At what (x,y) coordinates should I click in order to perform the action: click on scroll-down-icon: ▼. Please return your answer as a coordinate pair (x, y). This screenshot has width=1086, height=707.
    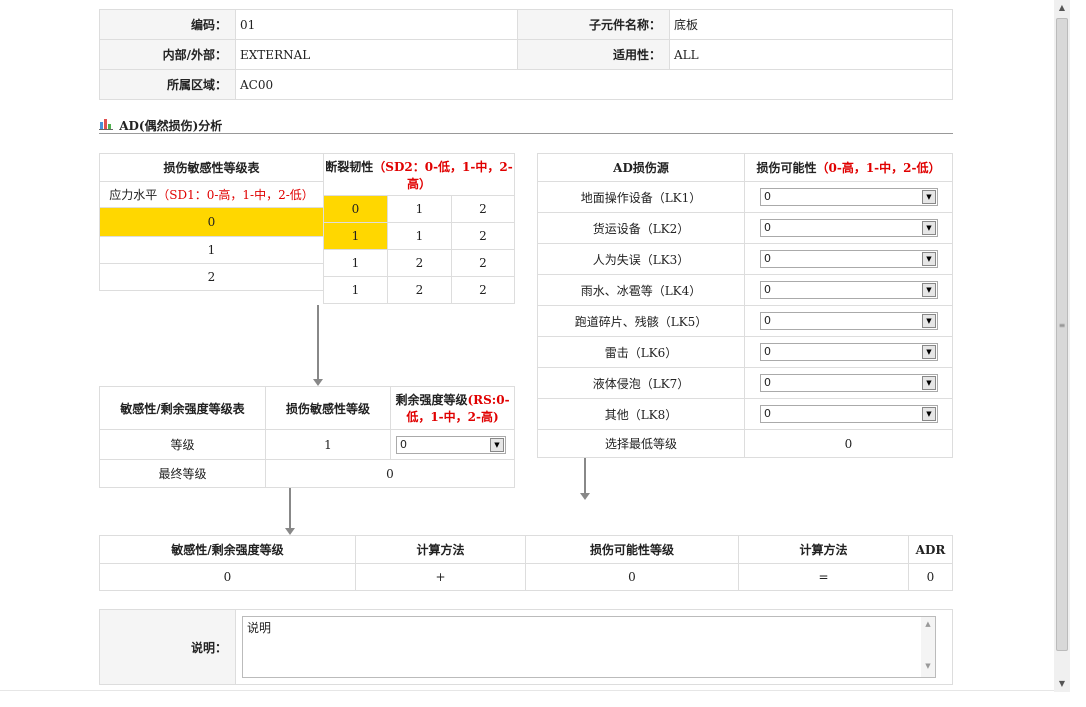
    Looking at the image, I should click on (1062, 684).